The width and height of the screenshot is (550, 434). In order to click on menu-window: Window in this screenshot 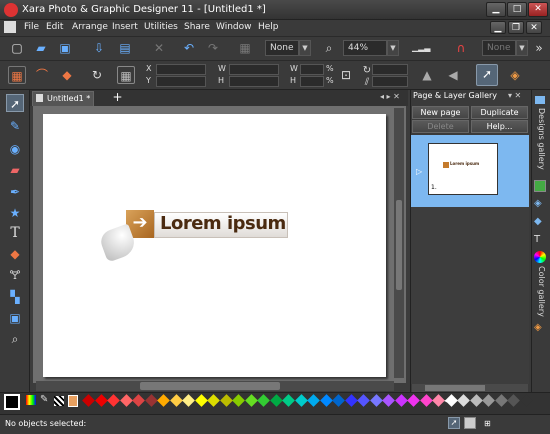, I will do `click(234, 27)`.